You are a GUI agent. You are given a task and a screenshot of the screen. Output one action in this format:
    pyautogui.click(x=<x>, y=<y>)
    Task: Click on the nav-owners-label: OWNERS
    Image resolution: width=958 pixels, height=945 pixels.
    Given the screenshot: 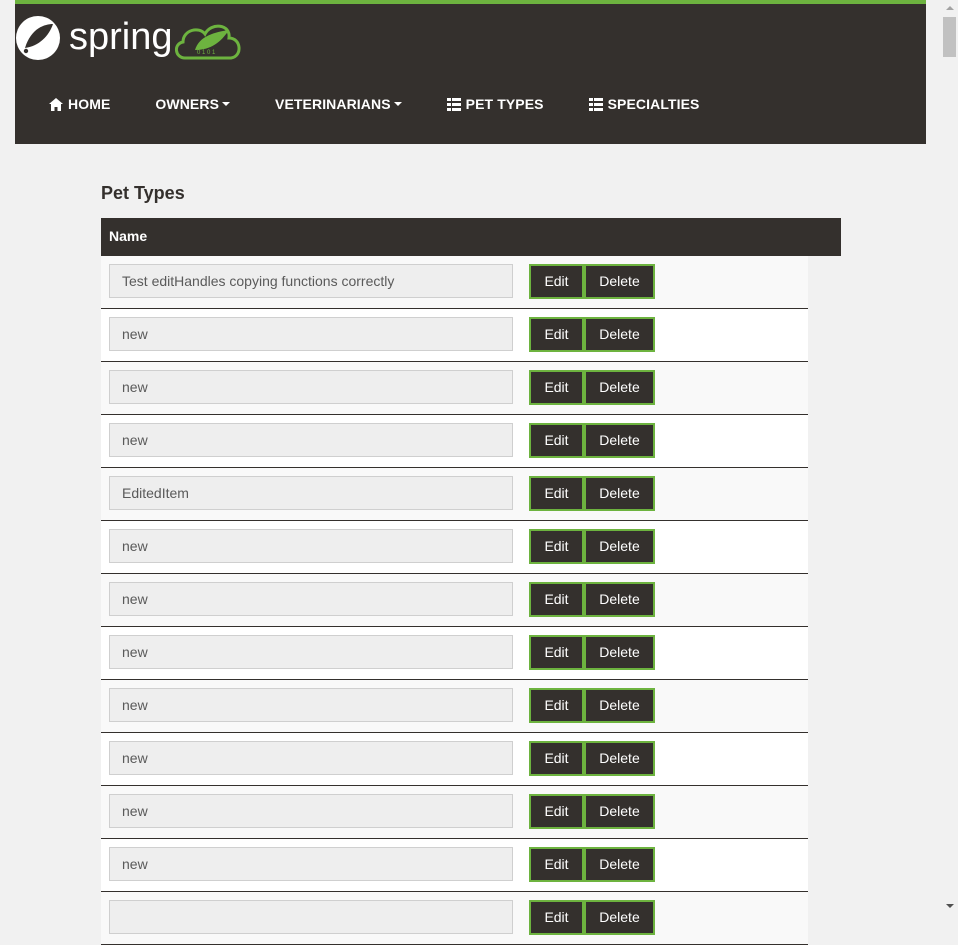 What is the action you would take?
    pyautogui.click(x=187, y=104)
    